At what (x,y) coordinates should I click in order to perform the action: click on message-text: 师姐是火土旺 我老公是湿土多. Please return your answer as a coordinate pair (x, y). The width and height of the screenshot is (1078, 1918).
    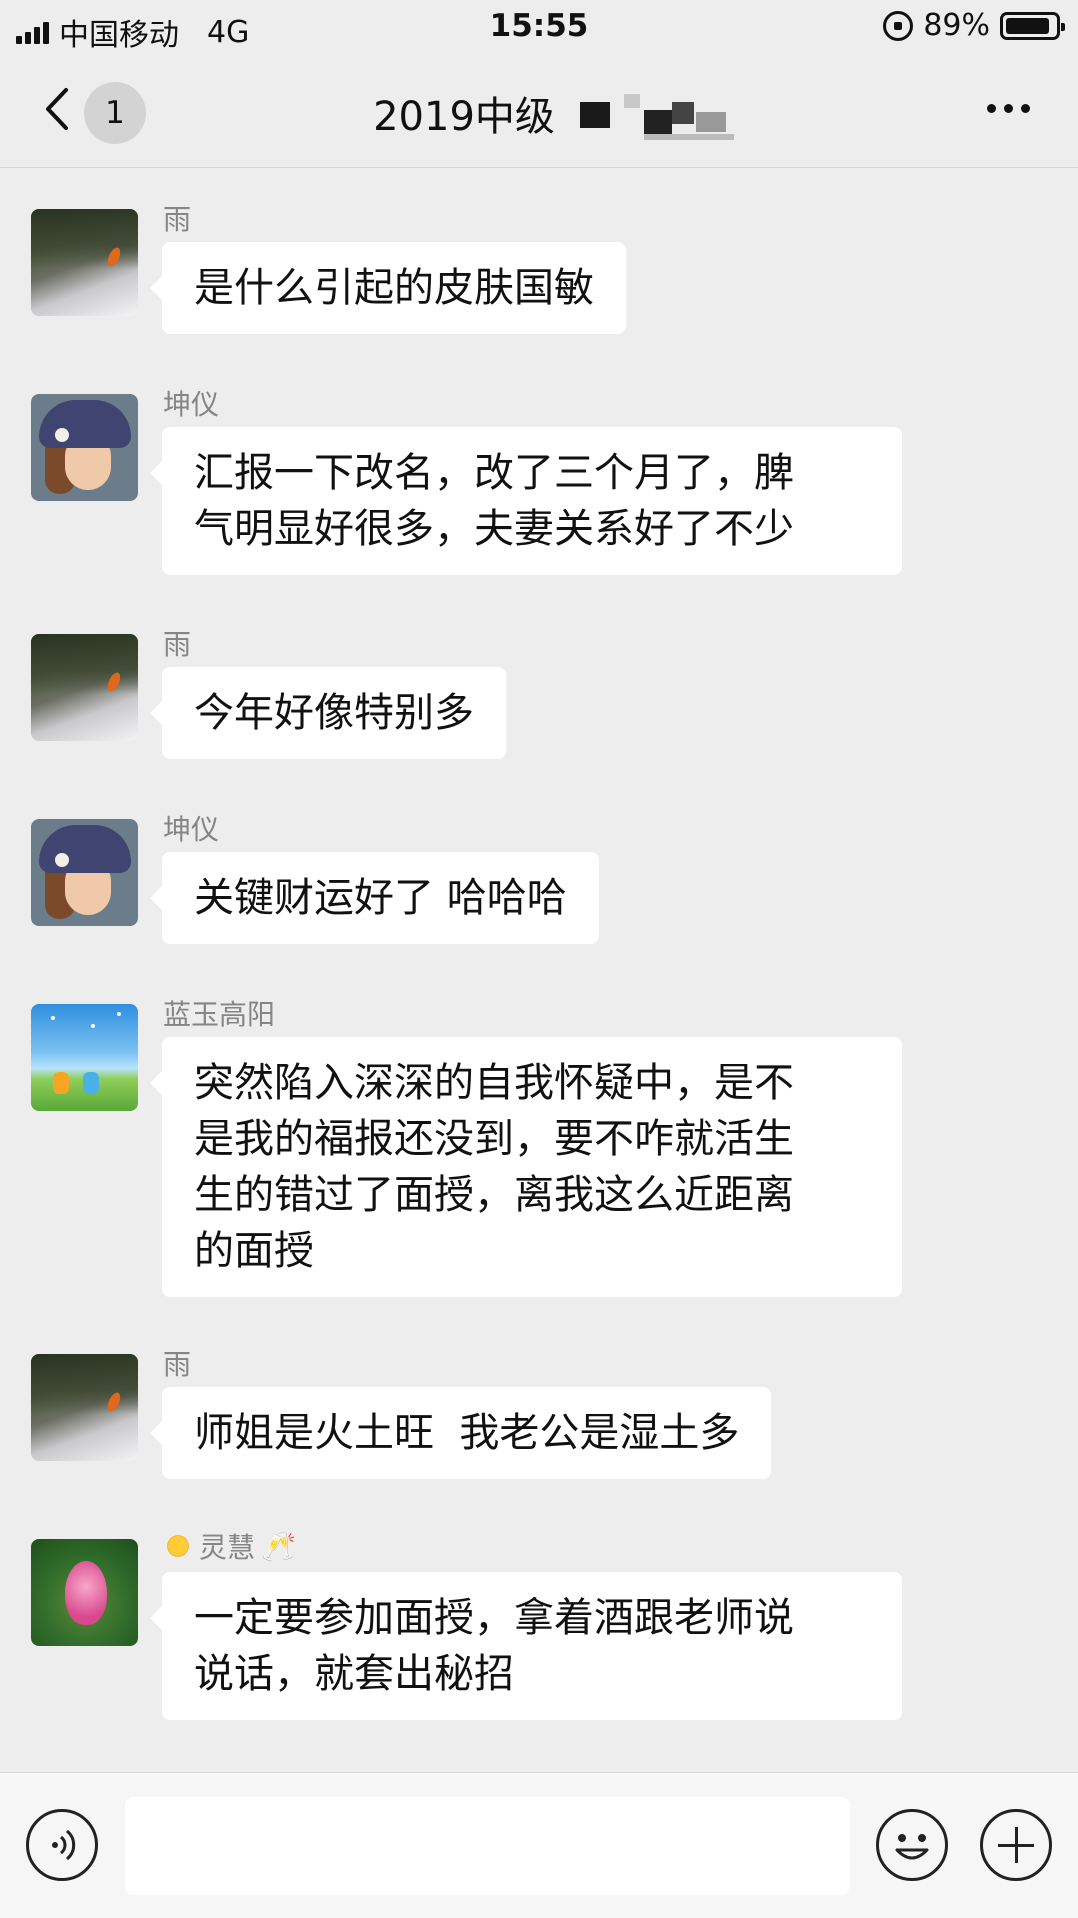
    Looking at the image, I should click on (467, 1433).